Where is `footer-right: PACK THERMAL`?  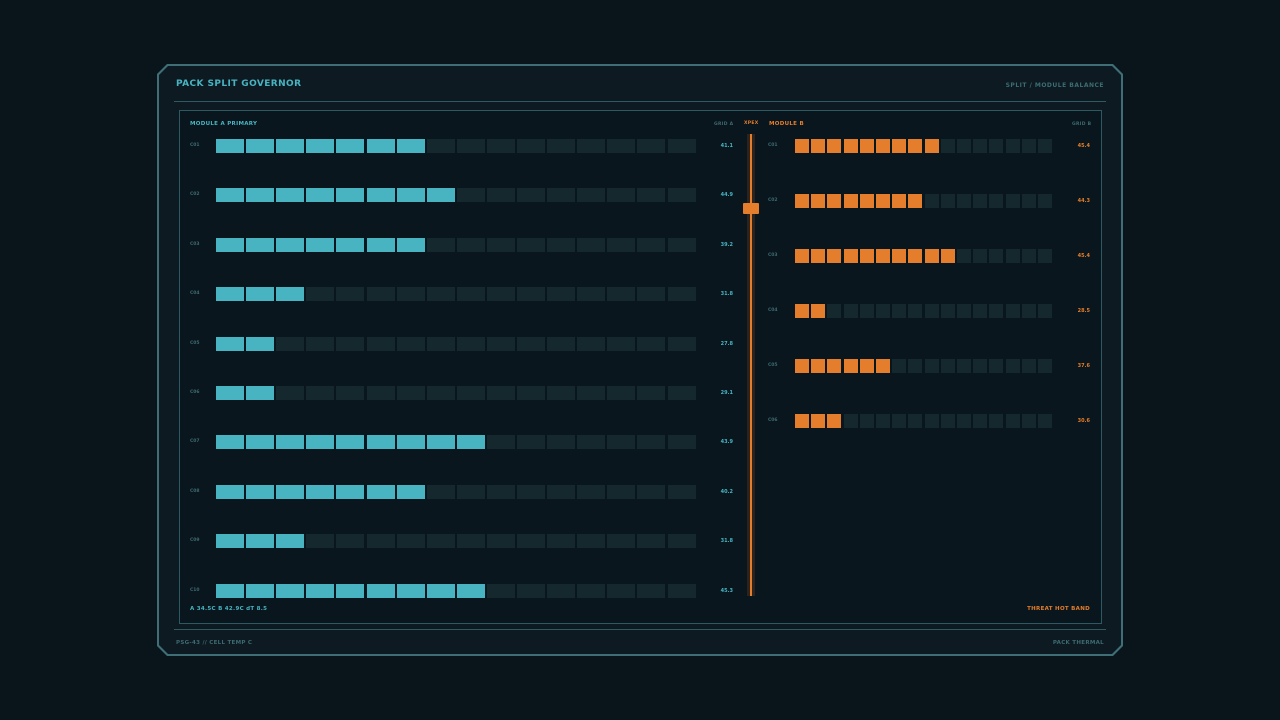 footer-right: PACK THERMAL is located at coordinates (1078, 643).